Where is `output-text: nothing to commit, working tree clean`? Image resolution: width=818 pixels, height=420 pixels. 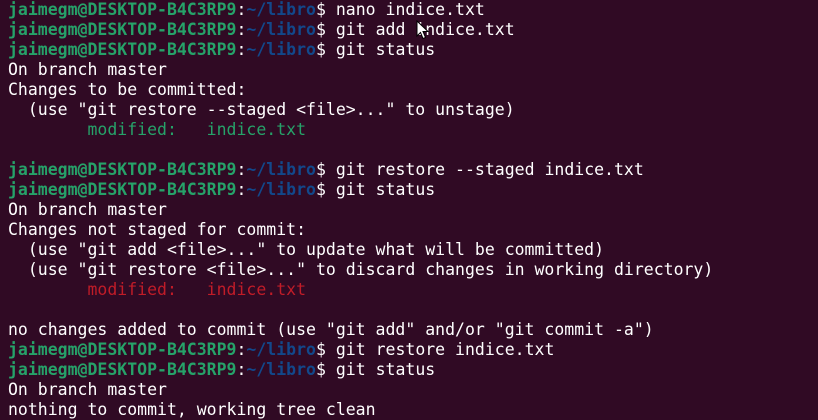 output-text: nothing to commit, working tree clean is located at coordinates (192, 409).